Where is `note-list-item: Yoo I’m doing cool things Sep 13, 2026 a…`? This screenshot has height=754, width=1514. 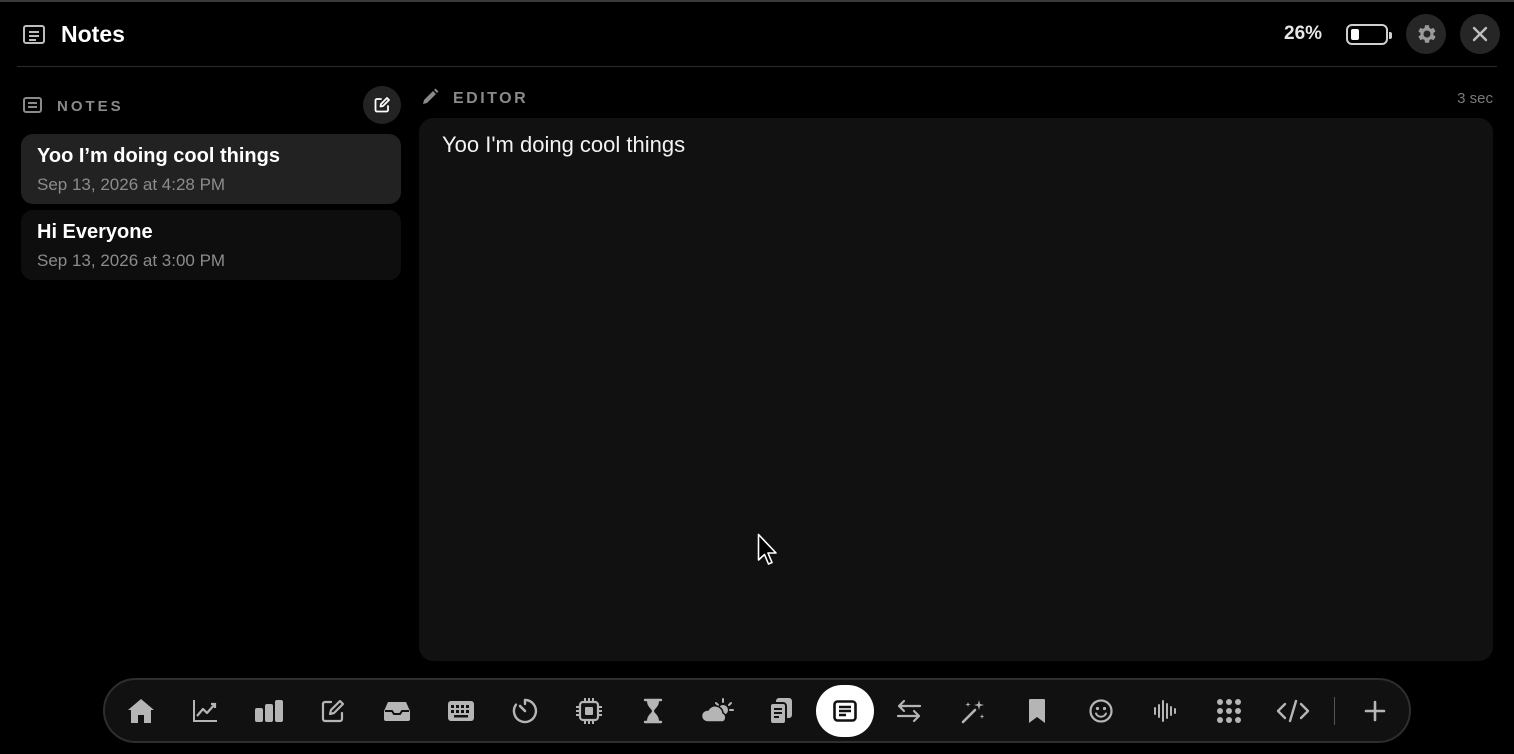
note-list-item: Yoo I’m doing cool things Sep 13, 2026 a… is located at coordinates (211, 169).